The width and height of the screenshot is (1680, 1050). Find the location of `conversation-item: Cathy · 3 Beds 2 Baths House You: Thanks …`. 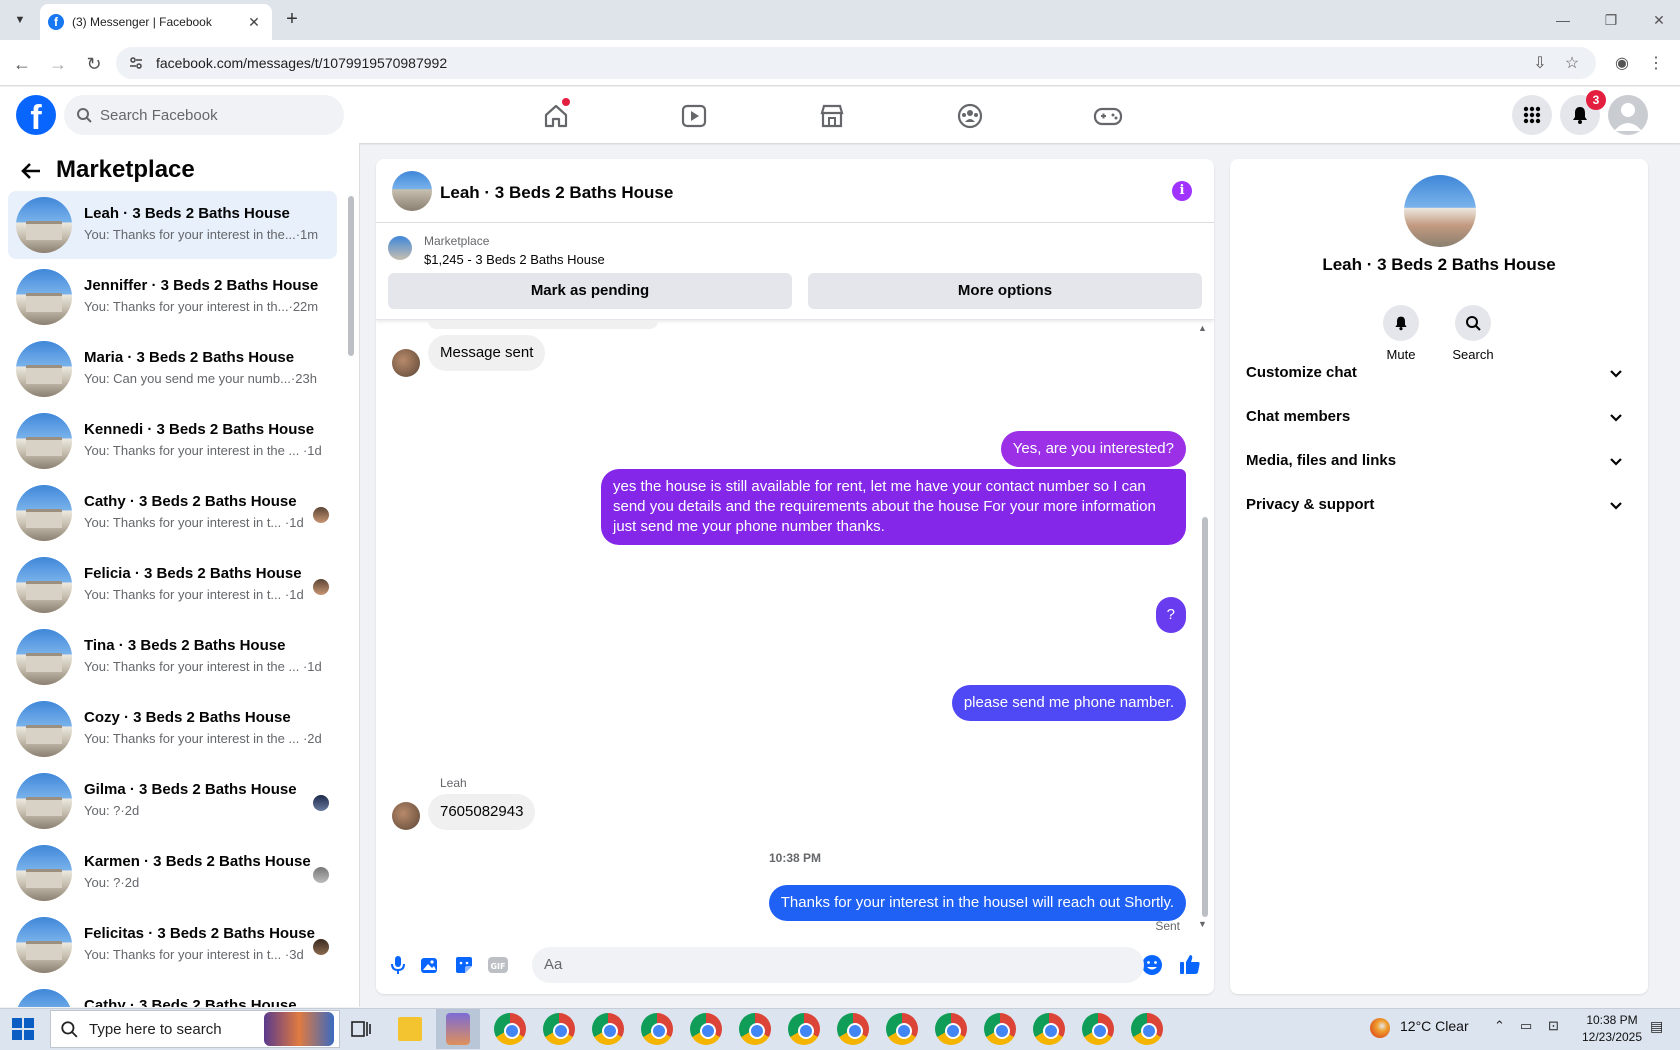

conversation-item: Cathy · 3 Beds 2 Baths House You: Thanks … is located at coordinates (172, 513).